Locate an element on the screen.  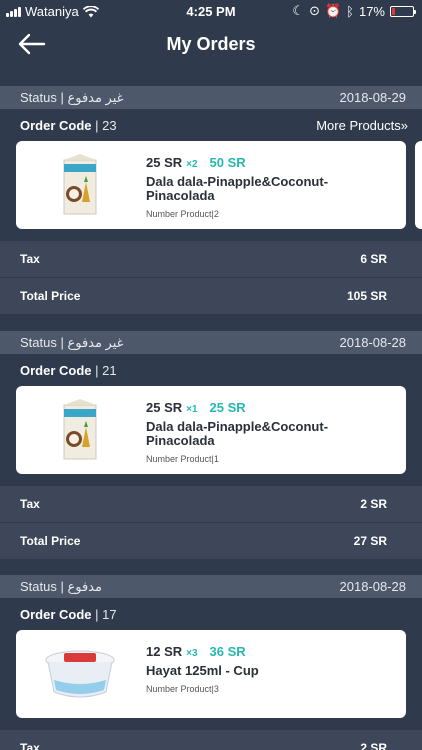
battery-percent: 17% is located at coordinates (371, 11).